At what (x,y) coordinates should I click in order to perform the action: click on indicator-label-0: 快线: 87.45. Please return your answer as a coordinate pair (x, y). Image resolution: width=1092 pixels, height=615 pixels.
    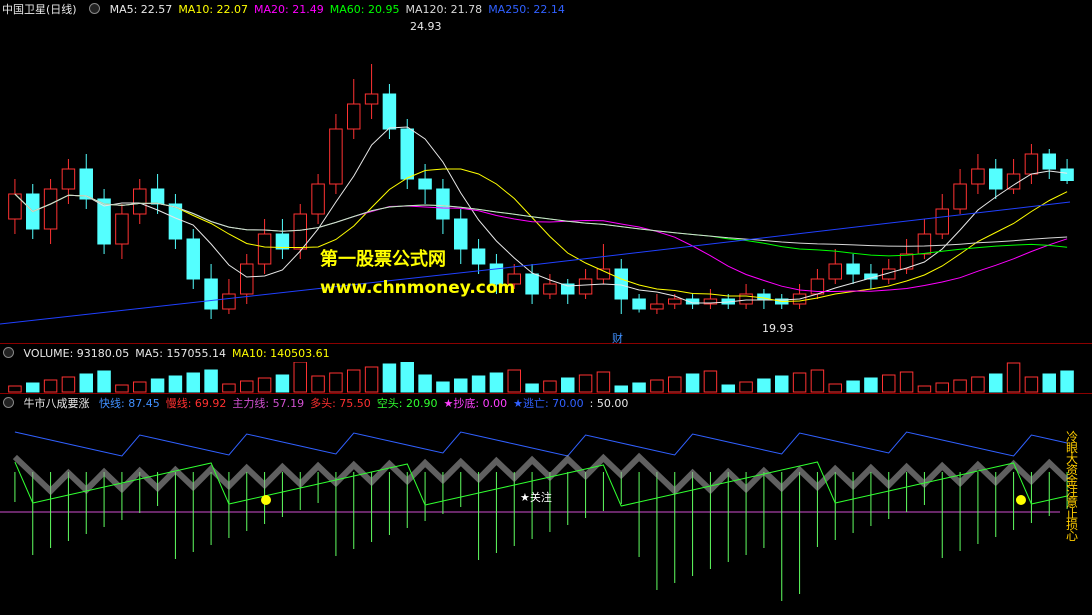
    Looking at the image, I should click on (129, 403).